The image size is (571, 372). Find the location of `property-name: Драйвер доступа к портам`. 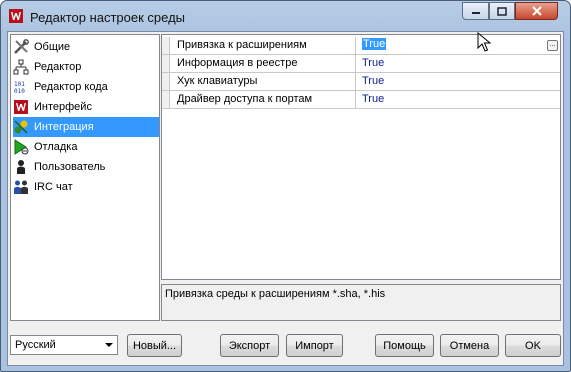

property-name: Драйвер доступа к портам is located at coordinates (245, 99).